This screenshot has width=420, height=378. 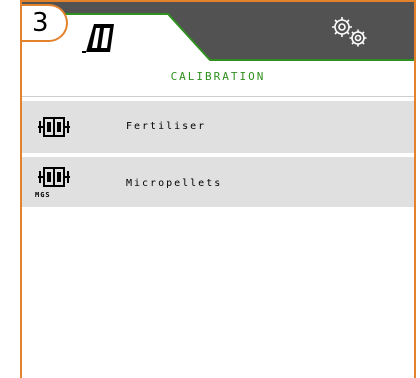 What do you see at coordinates (43, 195) in the screenshot?
I see `list-item-sublabel: MGS` at bounding box center [43, 195].